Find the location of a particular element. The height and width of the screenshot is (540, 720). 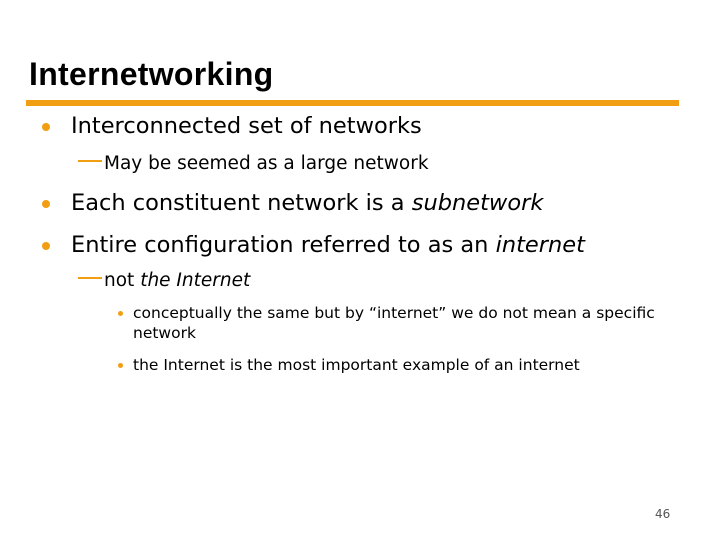

bullet-text: Each constituent network is a subnetwork is located at coordinates (307, 203).